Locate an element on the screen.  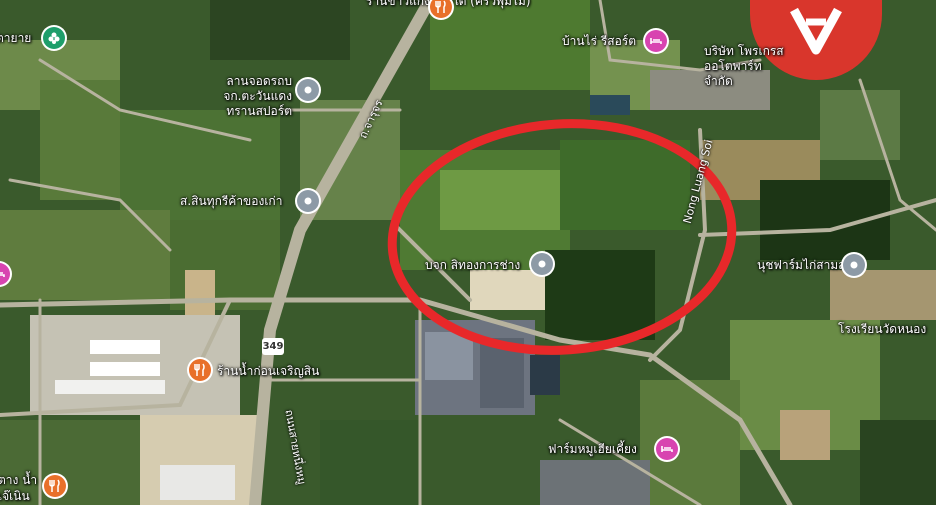
place-label: ตาง น้ำ is located at coordinates (18, 480).